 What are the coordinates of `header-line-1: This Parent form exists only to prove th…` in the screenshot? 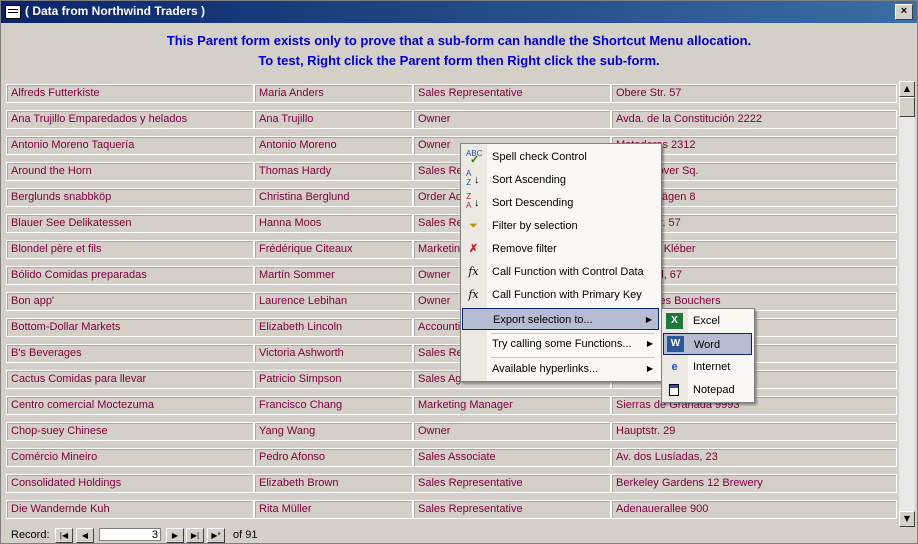 It's located at (459, 40).